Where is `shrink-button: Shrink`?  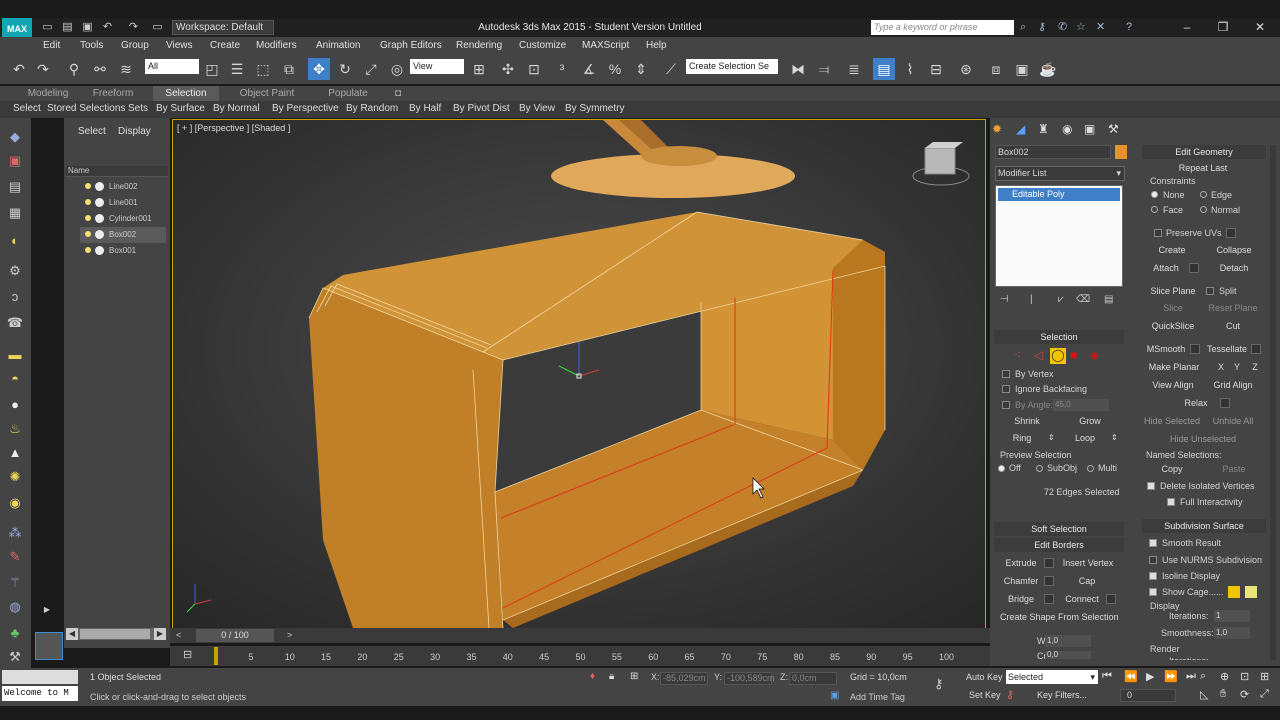
shrink-button: Shrink is located at coordinates (1027, 421).